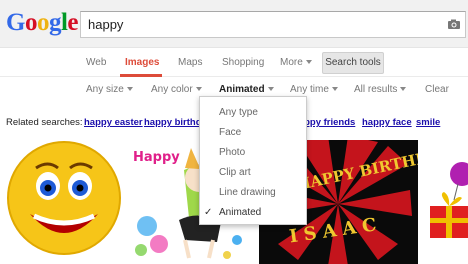  Describe the element at coordinates (141, 75) in the screenshot. I see `active-tab-indicator` at that location.